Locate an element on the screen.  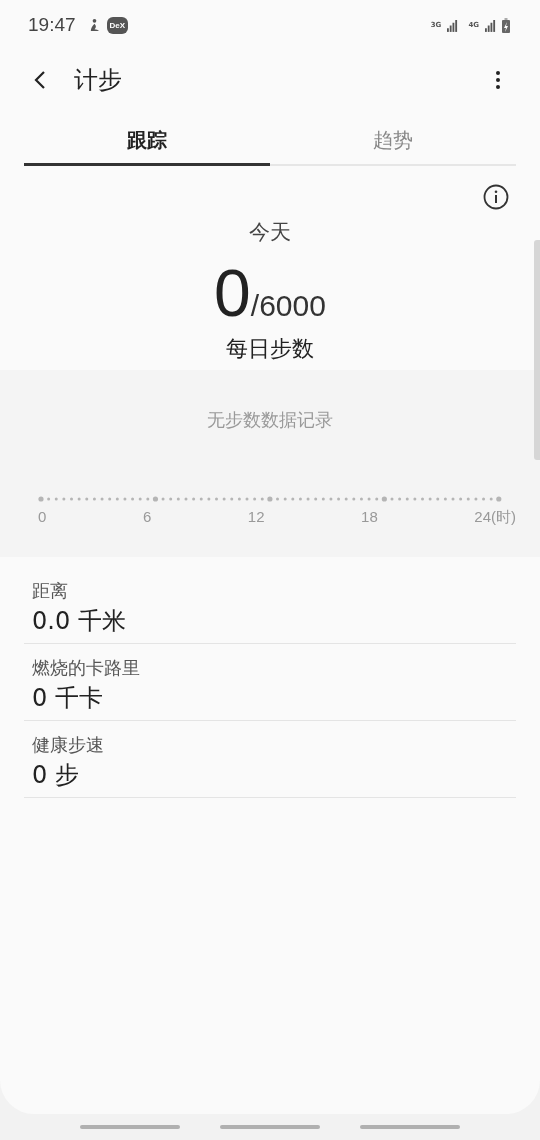
page-title: 计步 is located at coordinates (98, 80).